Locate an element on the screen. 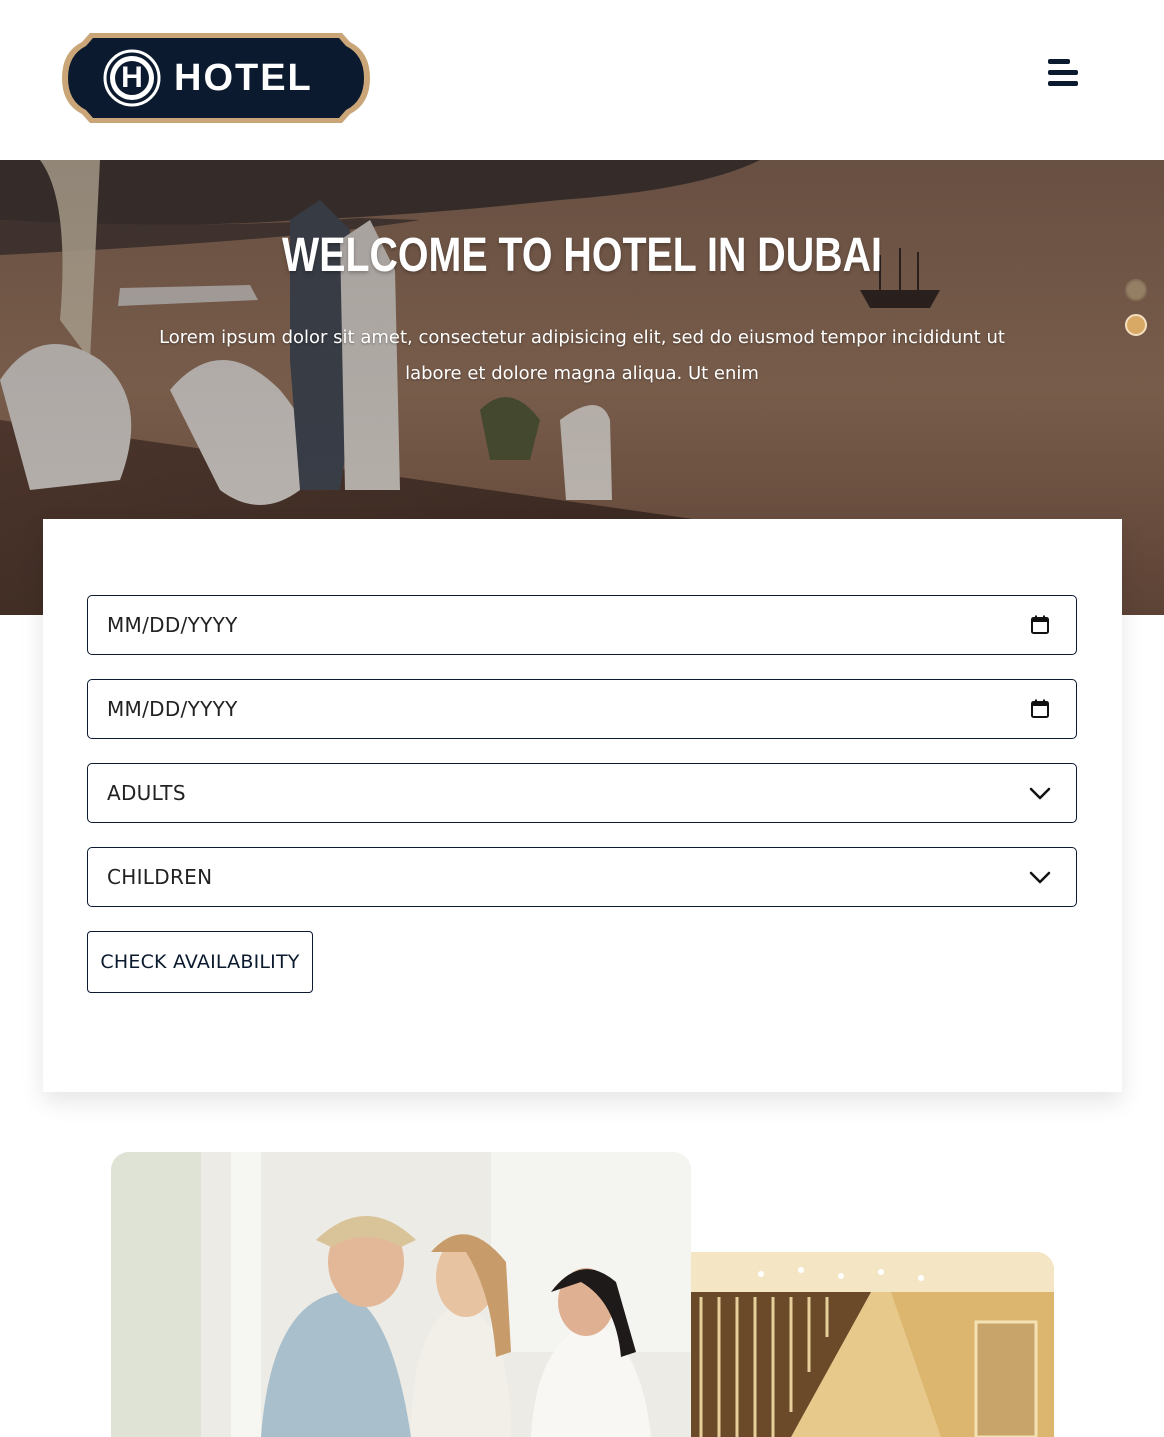 The image size is (1164, 1437). check-in-placeholder: MM/DD/YYYY is located at coordinates (172, 625).